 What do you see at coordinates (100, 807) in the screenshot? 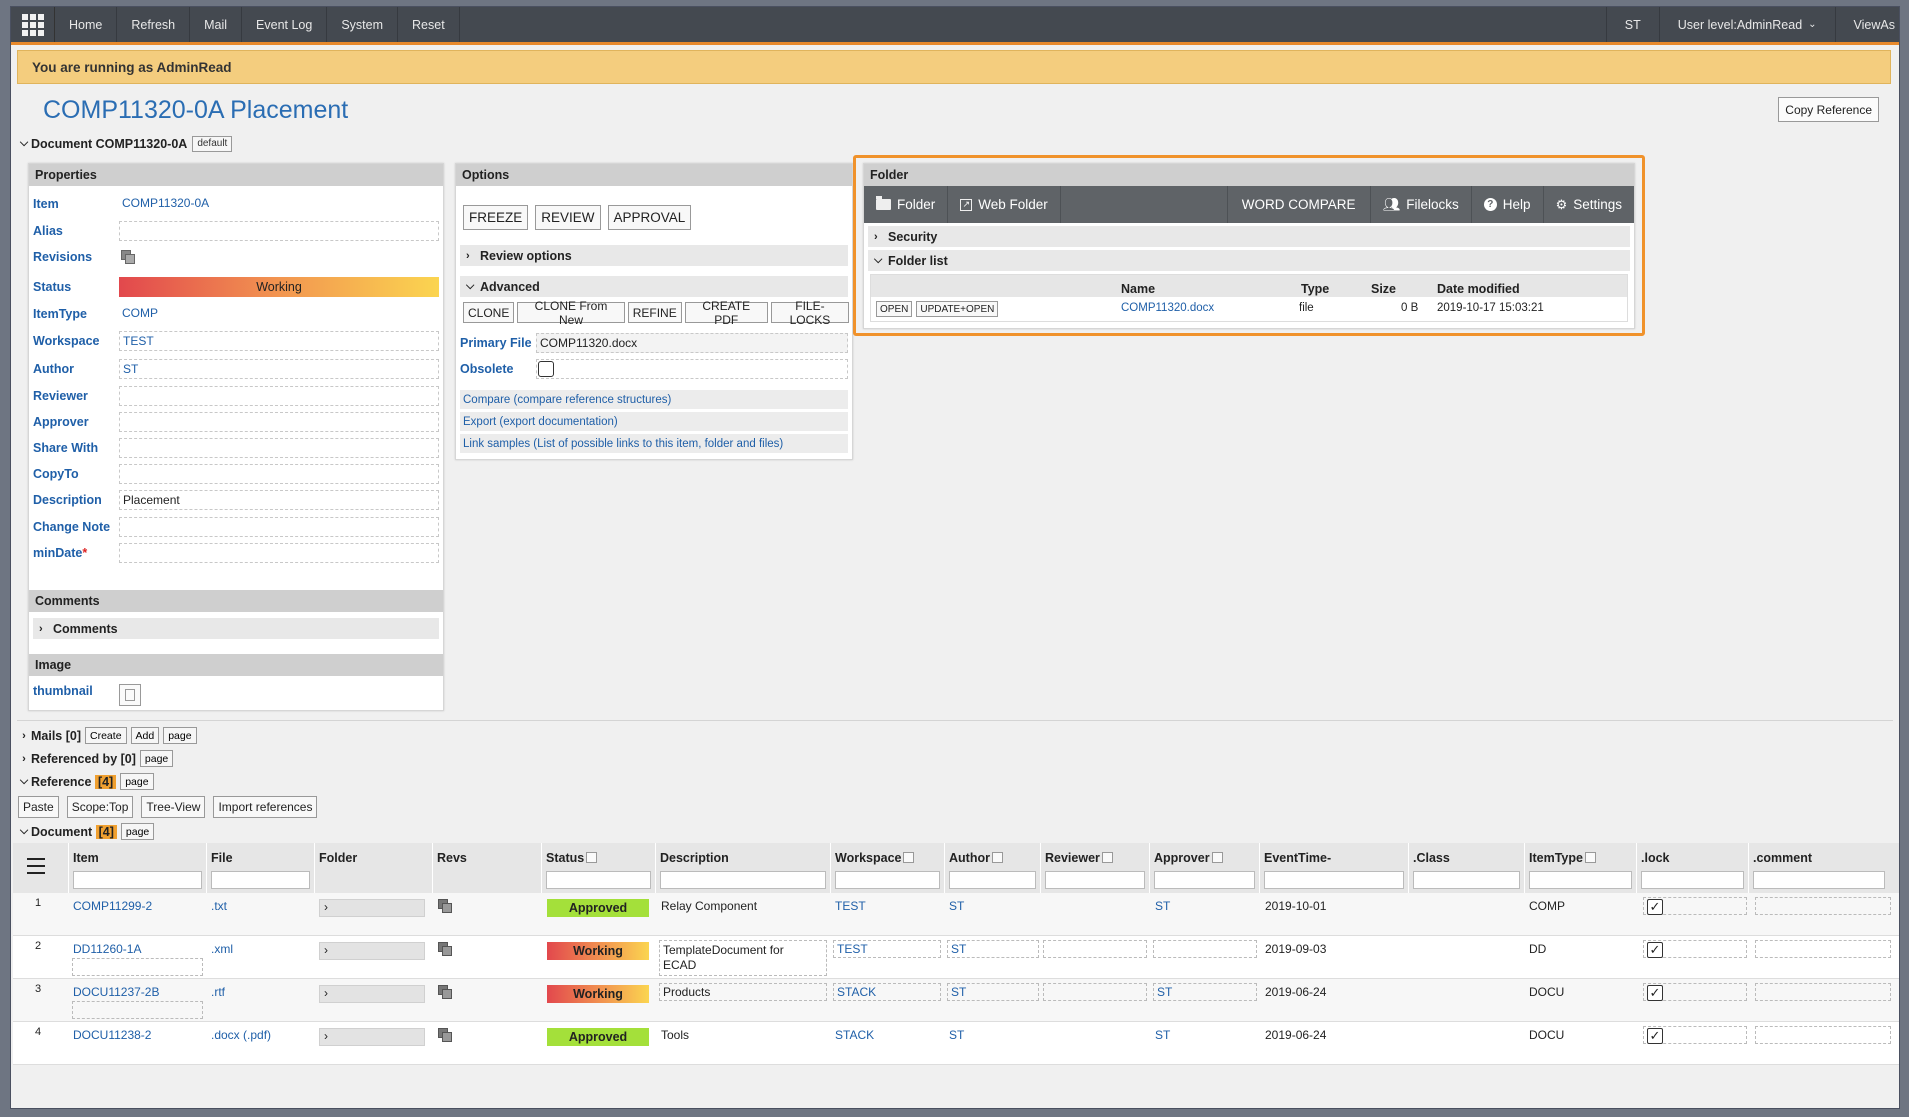
I see `scope-top-button: Scope:Top` at bounding box center [100, 807].